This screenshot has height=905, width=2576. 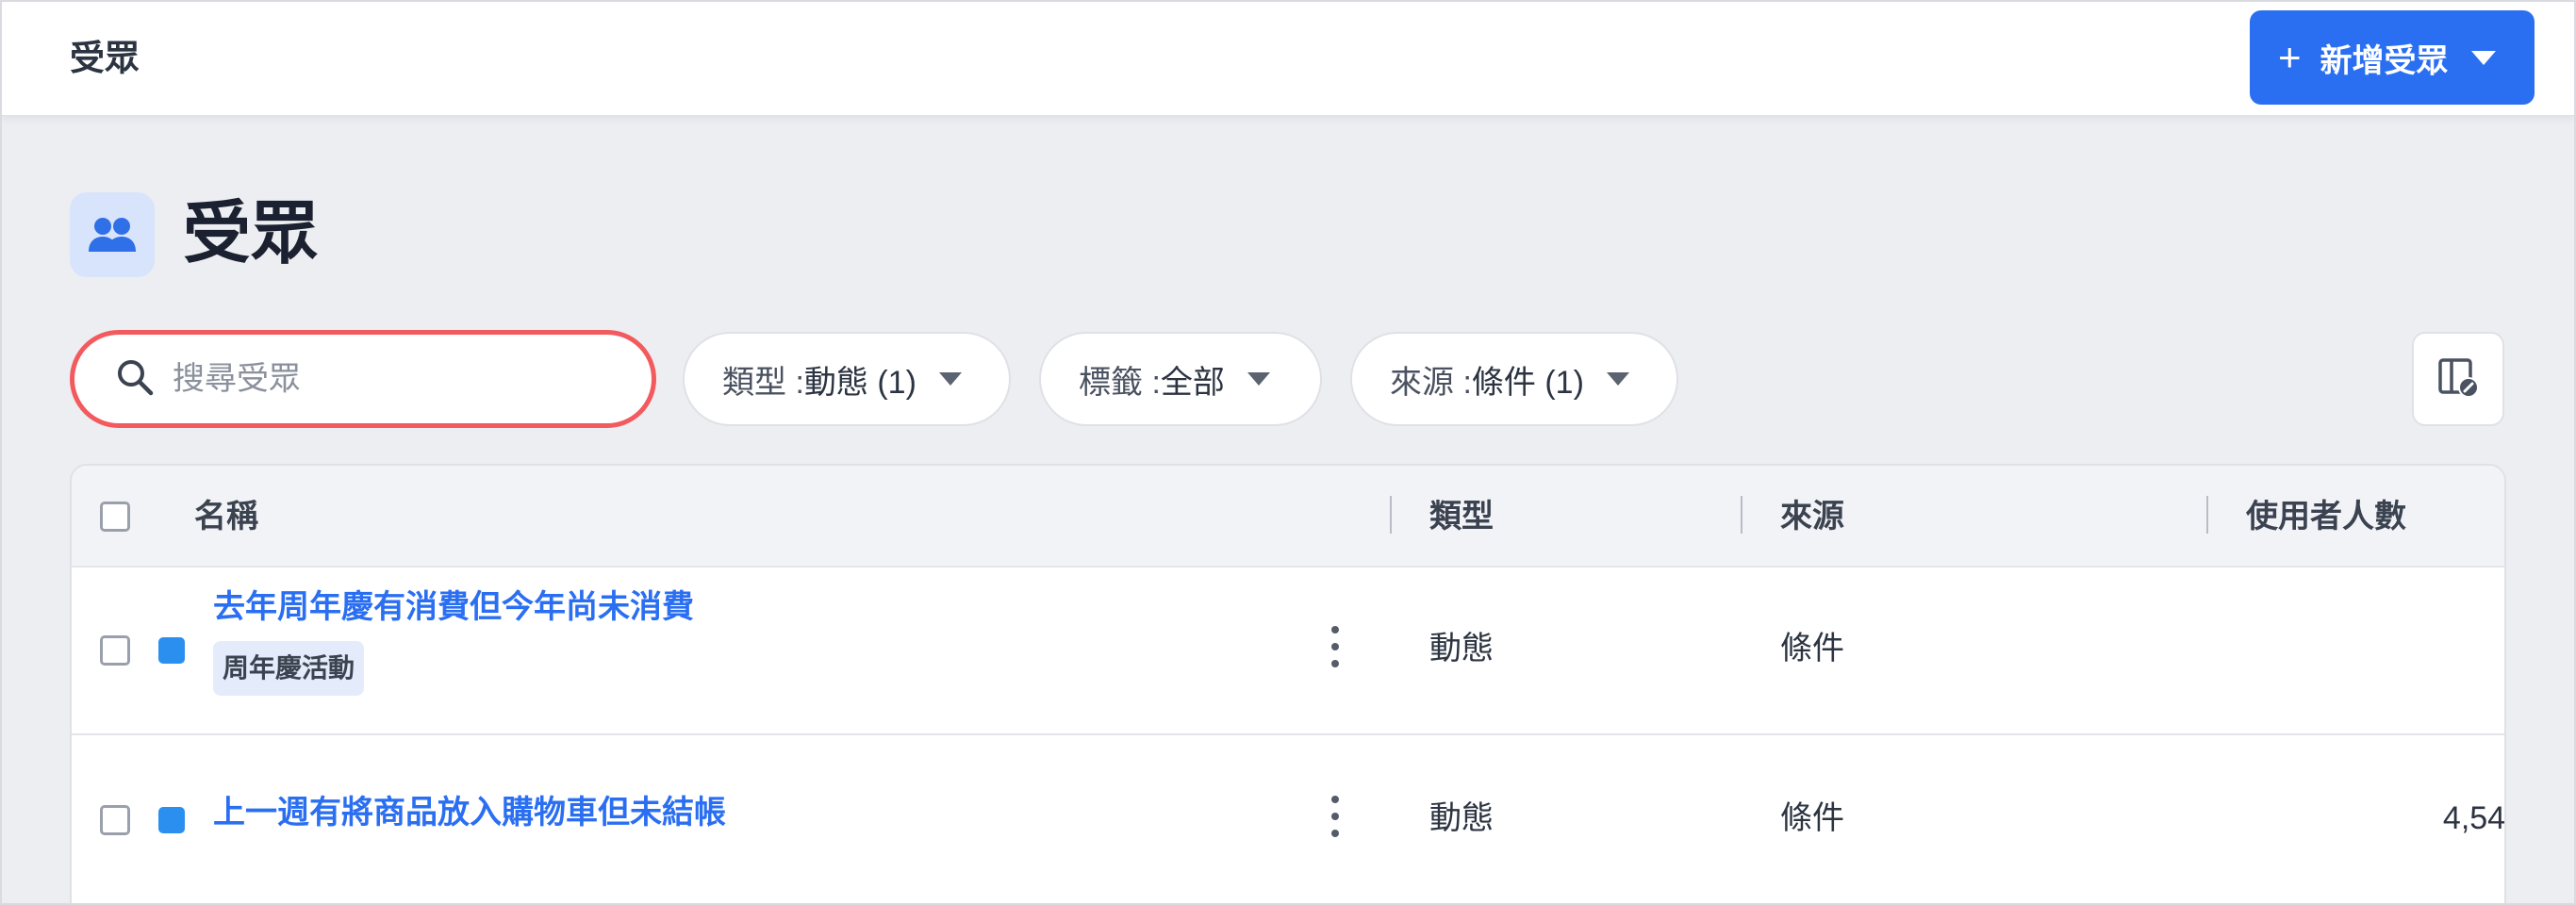 I want to click on column-header-users: 使用者人數, so click(x=2326, y=516).